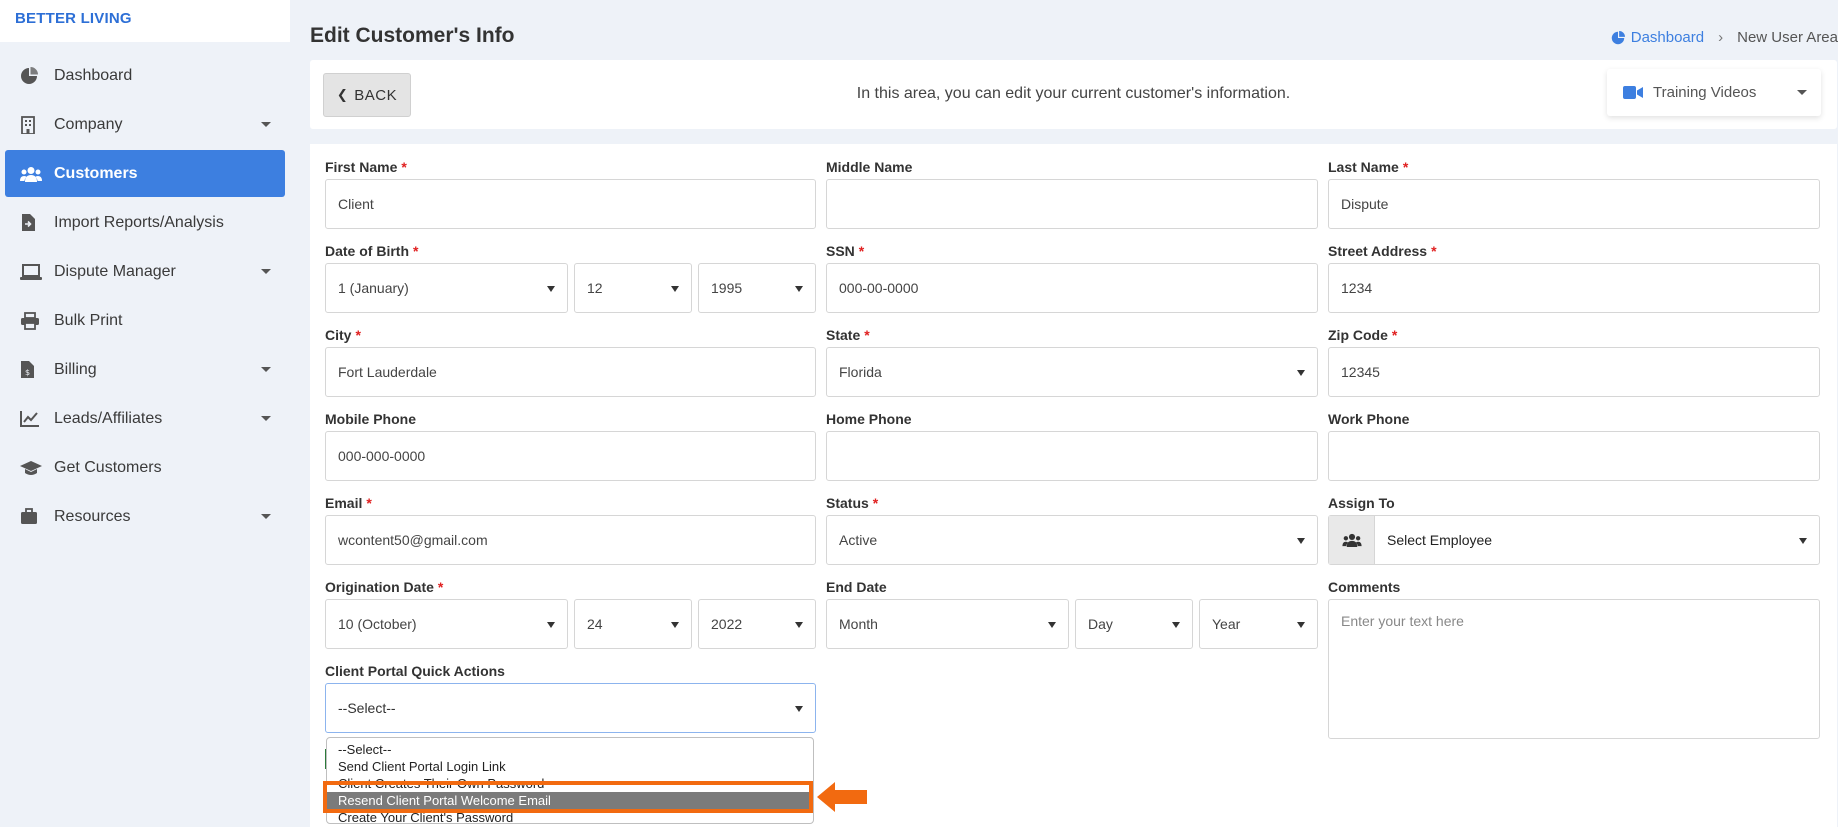  I want to click on work-phone-group: Work Phone, so click(1368, 420).